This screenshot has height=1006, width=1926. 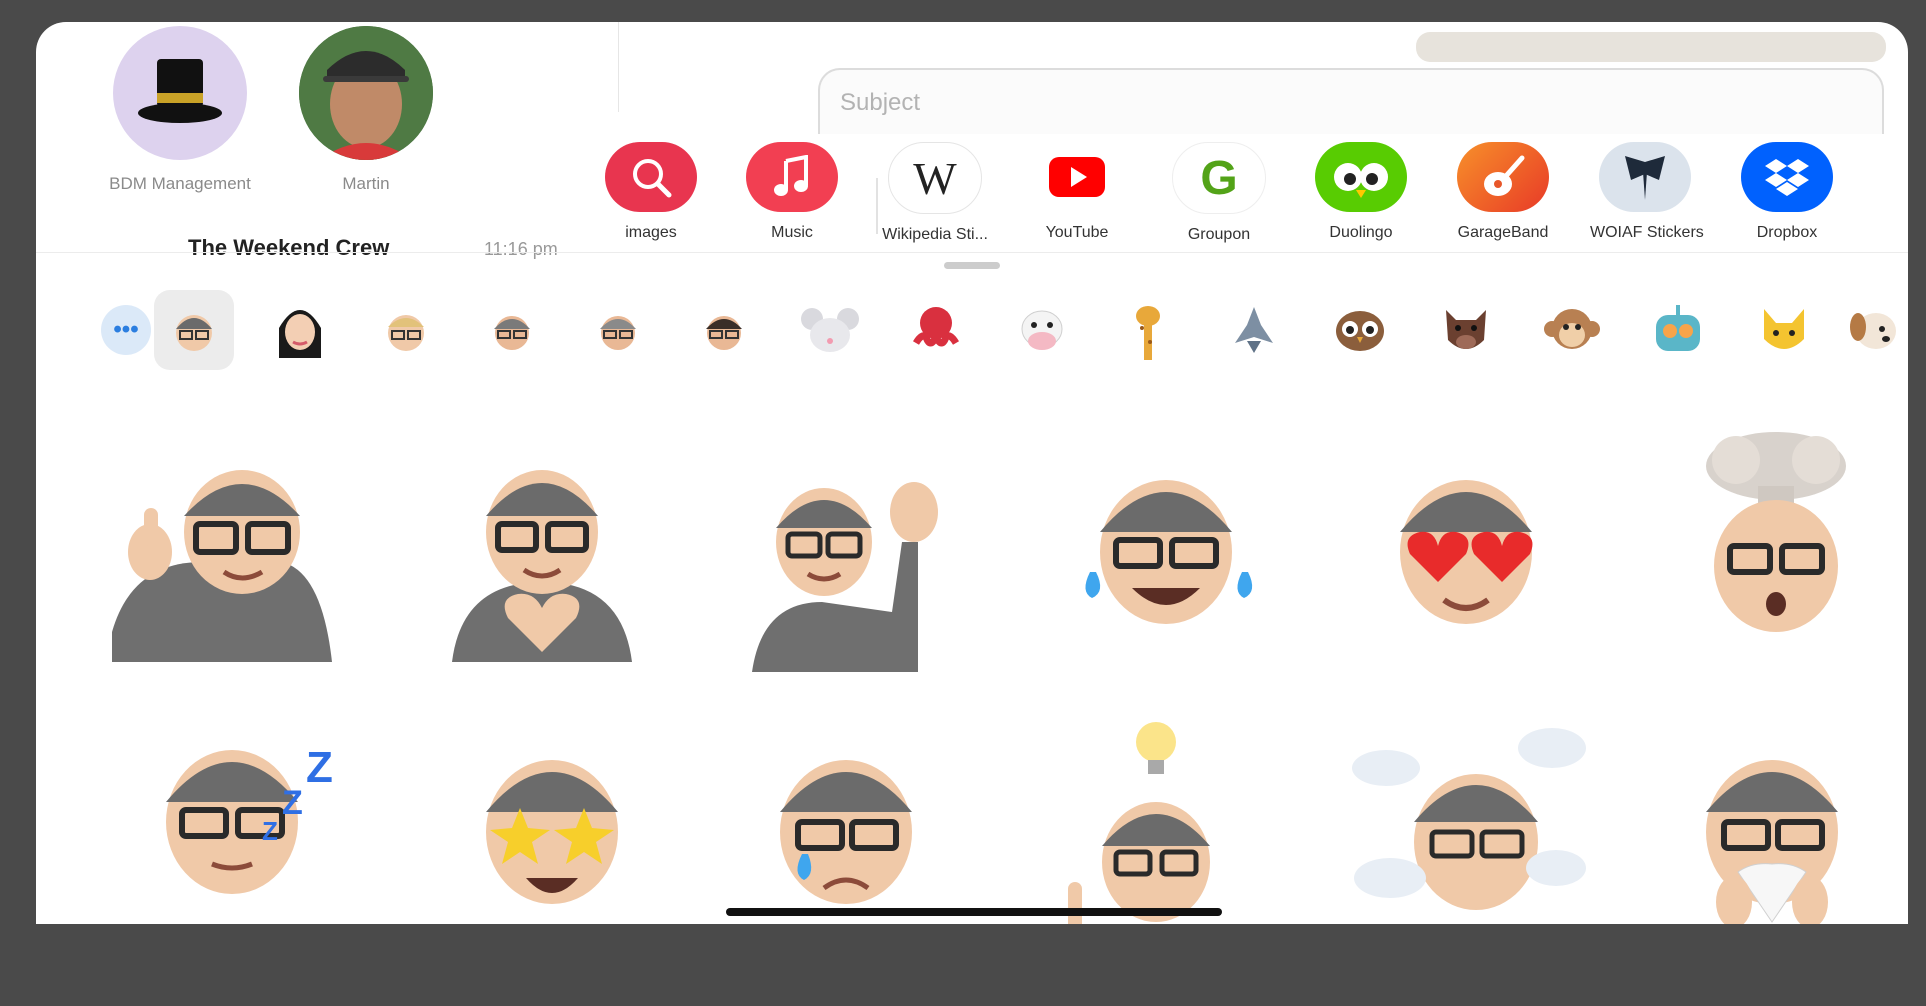 What do you see at coordinates (1651, 47) in the screenshot?
I see `background-thread-strip` at bounding box center [1651, 47].